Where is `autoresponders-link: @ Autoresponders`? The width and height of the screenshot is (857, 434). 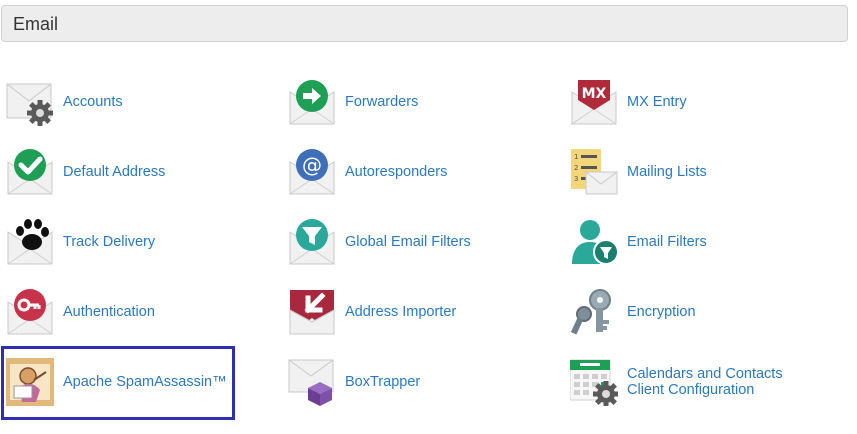
autoresponders-link: @ Autoresponders is located at coordinates (367, 172).